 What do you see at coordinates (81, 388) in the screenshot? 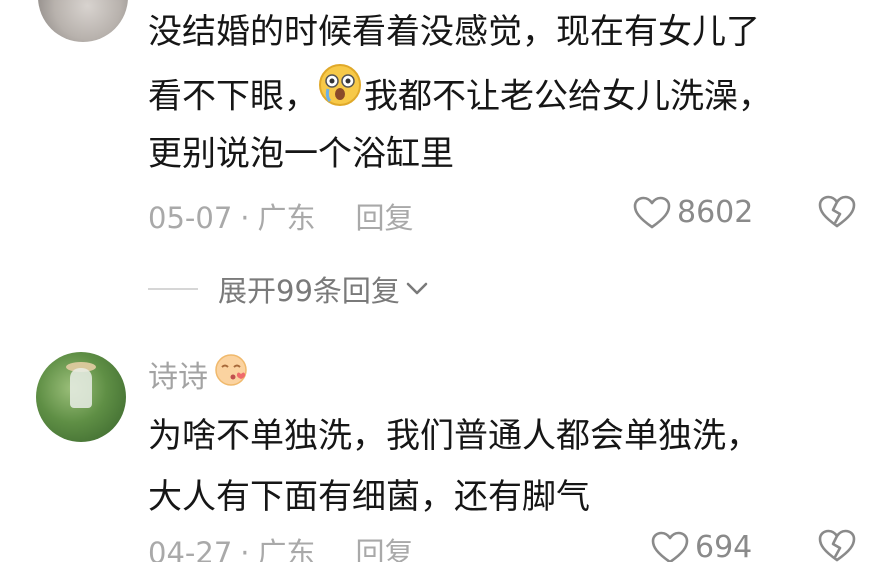
I see `avatar-detail` at bounding box center [81, 388].